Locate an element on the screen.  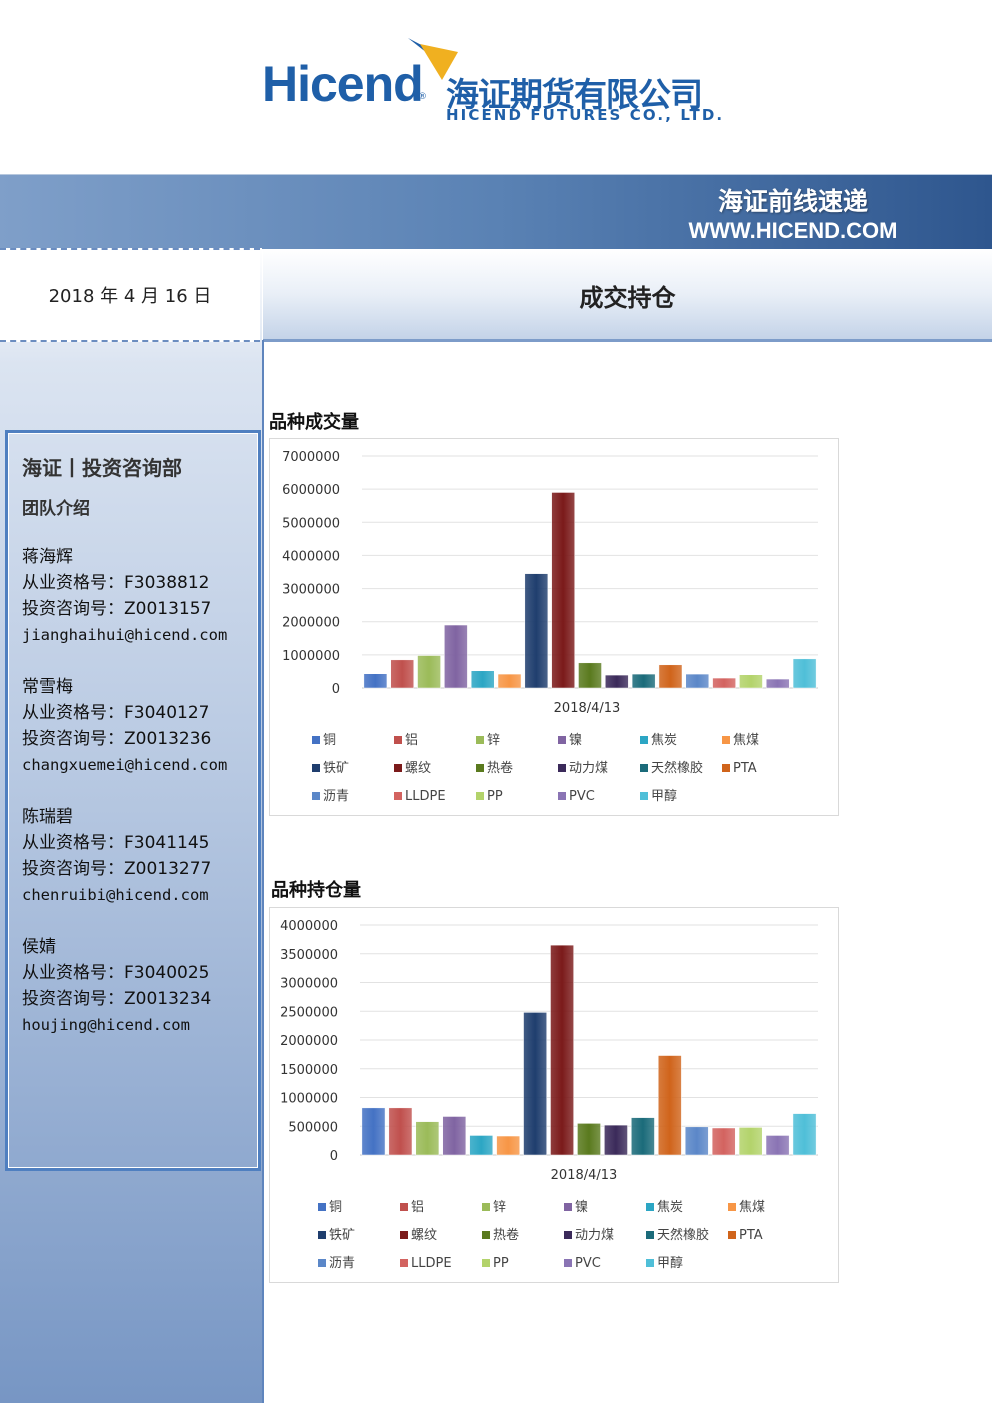
member-email: houjing@hicend.com is located at coordinates (116, 1025).